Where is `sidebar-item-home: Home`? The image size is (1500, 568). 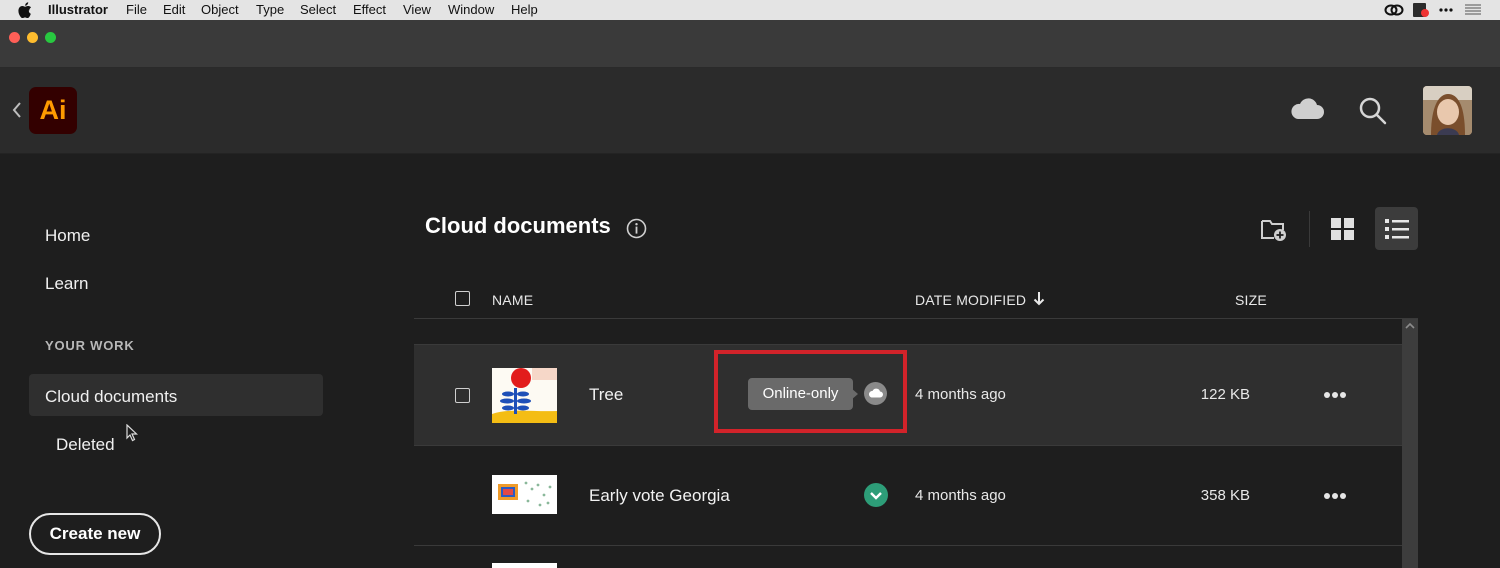
sidebar-item-home: Home is located at coordinates (67, 236).